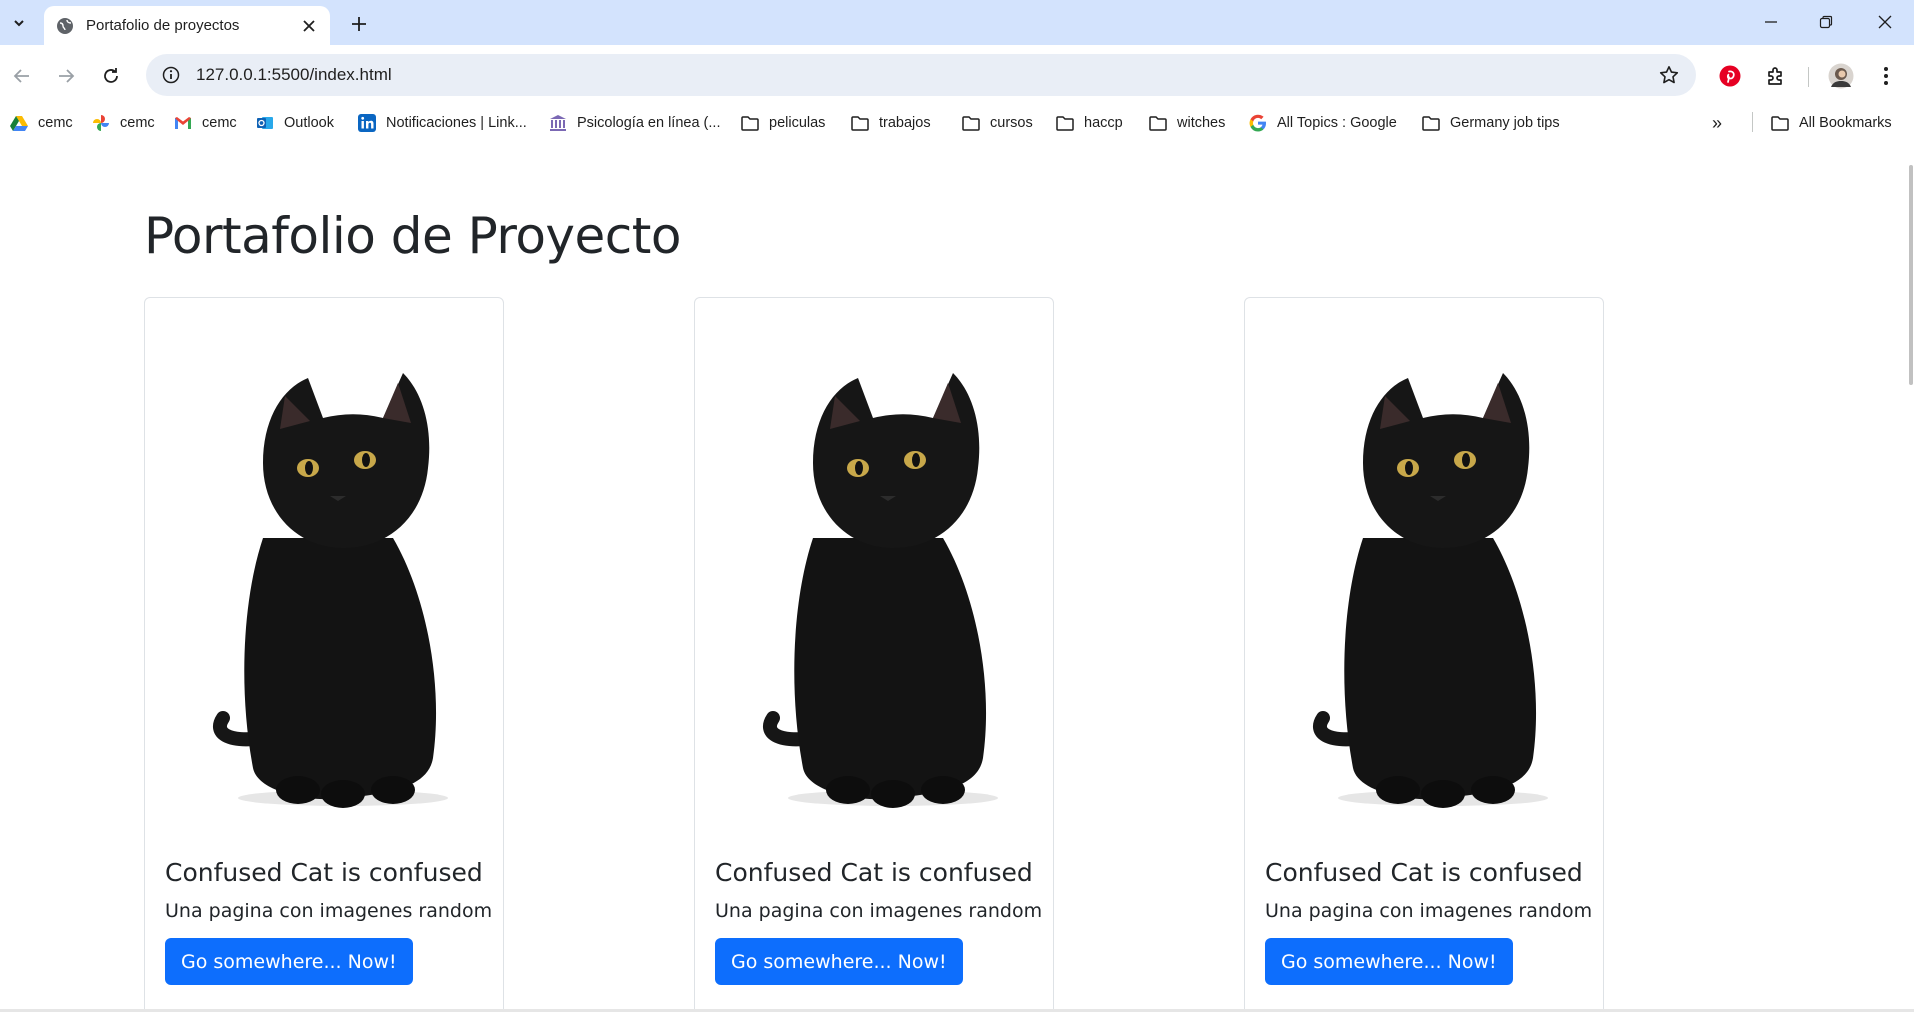 This screenshot has width=1914, height=1012. What do you see at coordinates (1841, 76) in the screenshot?
I see `profile-avatar` at bounding box center [1841, 76].